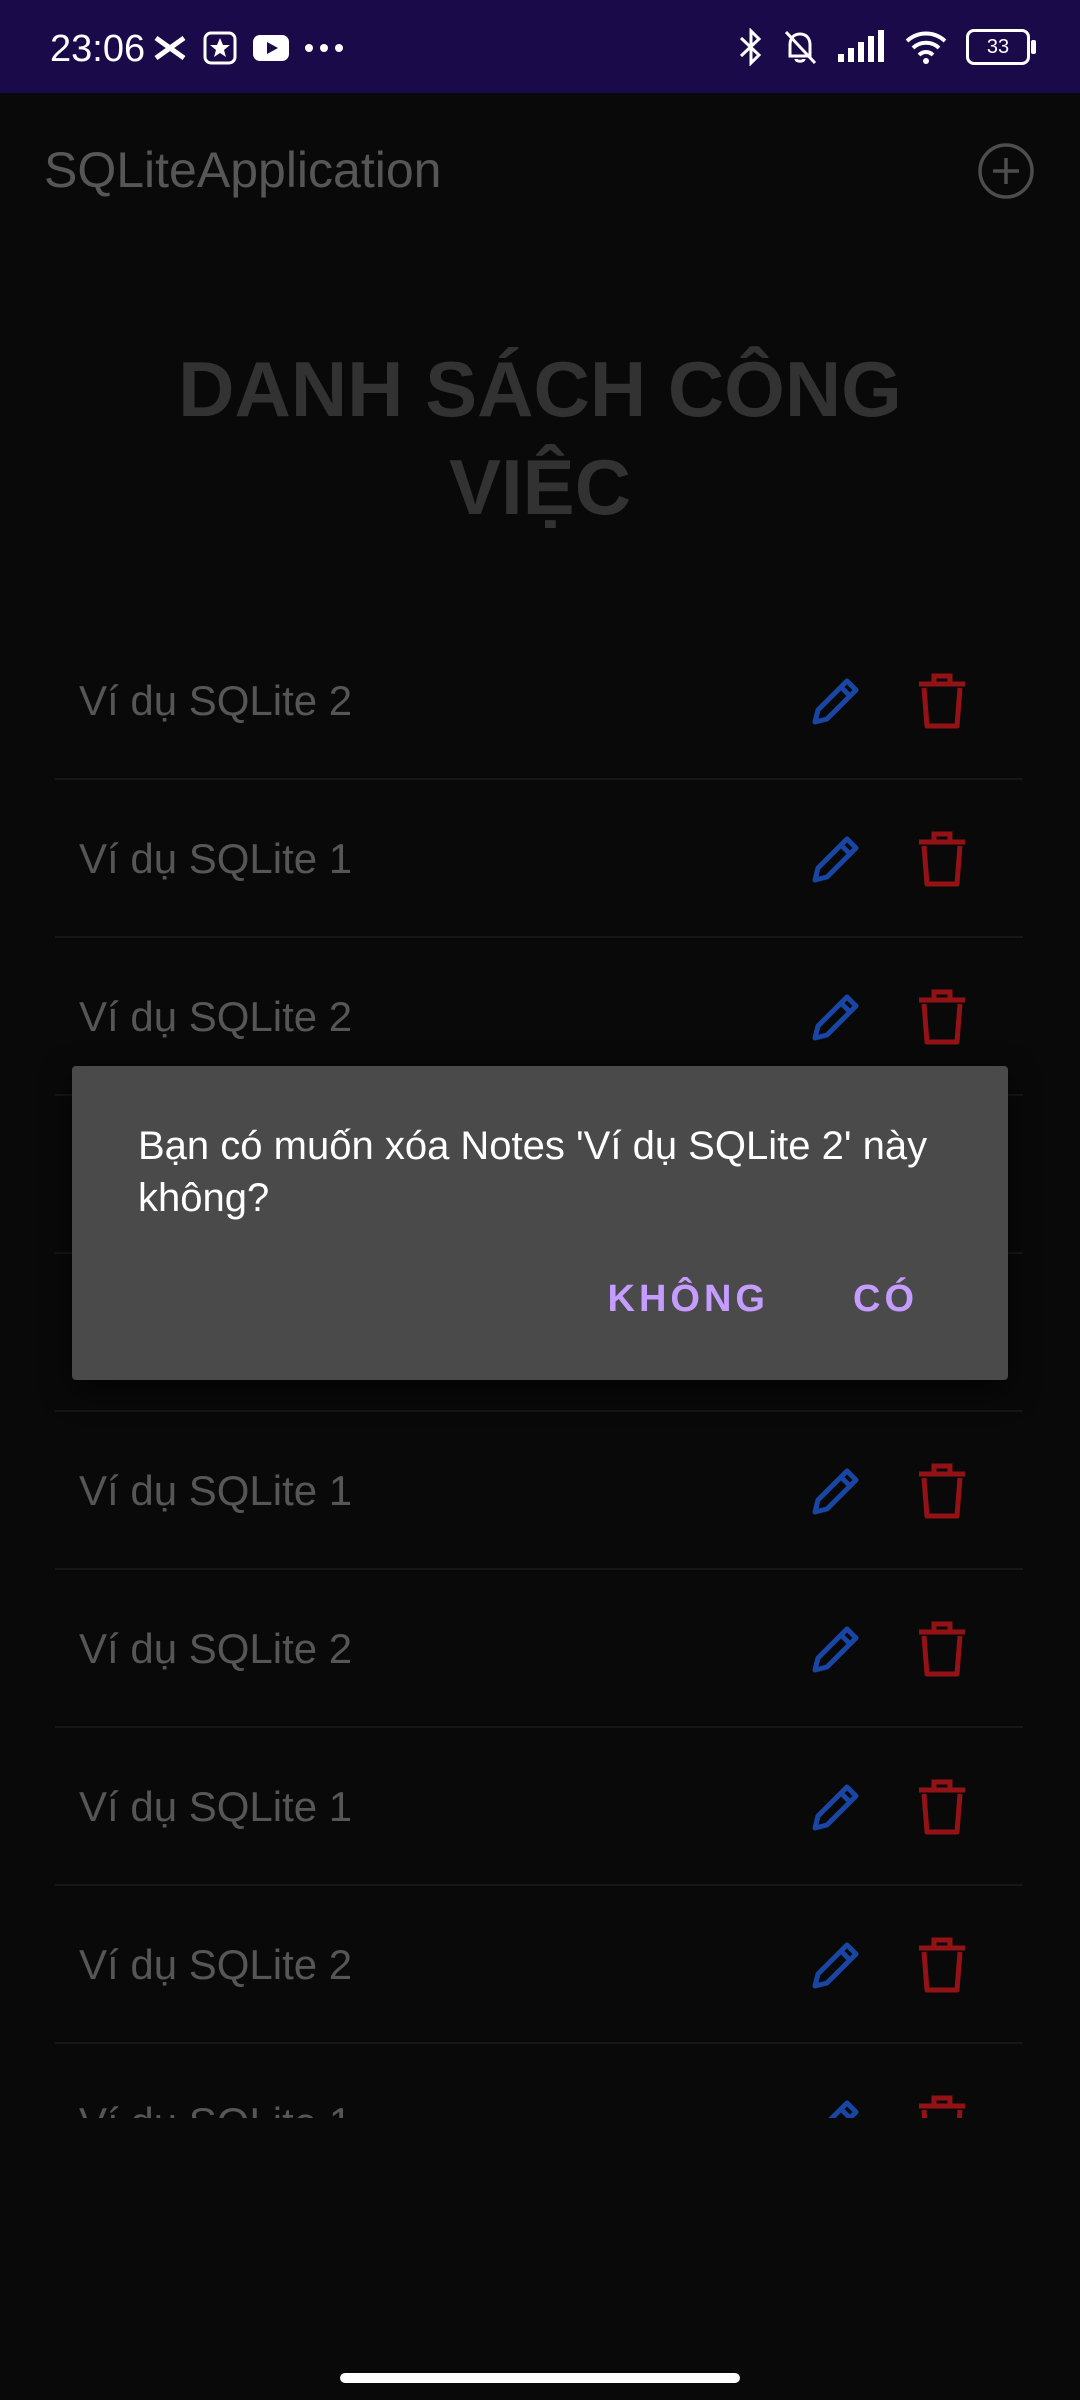 The width and height of the screenshot is (1080, 2400). Describe the element at coordinates (271, 48) in the screenshot. I see `youtube-icon` at that location.